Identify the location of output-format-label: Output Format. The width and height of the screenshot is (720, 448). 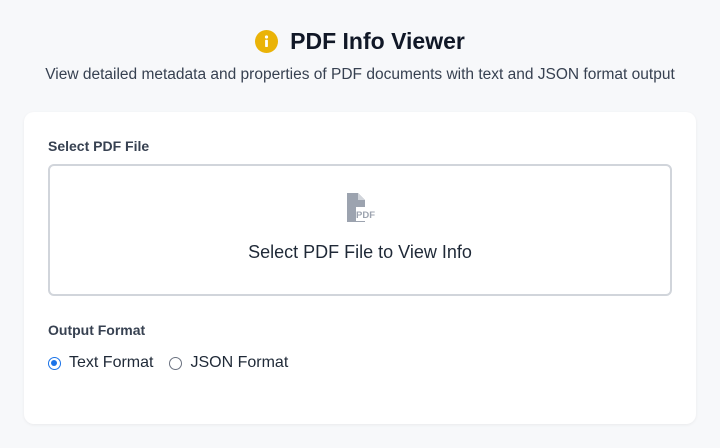
(97, 330).